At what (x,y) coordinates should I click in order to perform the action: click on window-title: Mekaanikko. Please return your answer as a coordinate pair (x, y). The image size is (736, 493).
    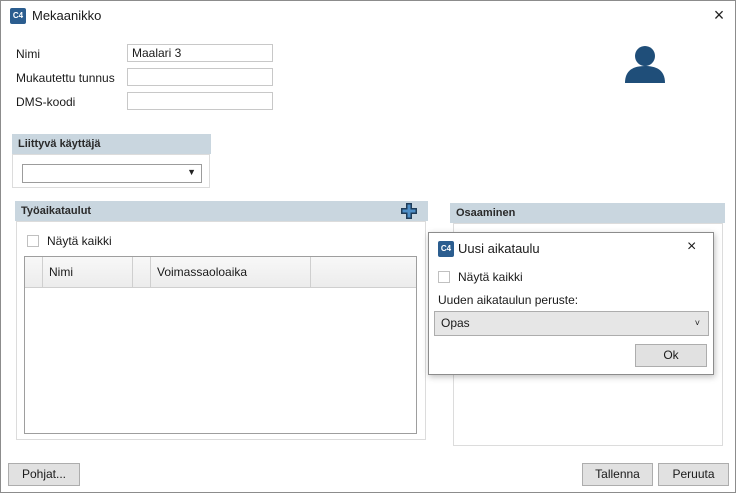
    Looking at the image, I should click on (67, 15).